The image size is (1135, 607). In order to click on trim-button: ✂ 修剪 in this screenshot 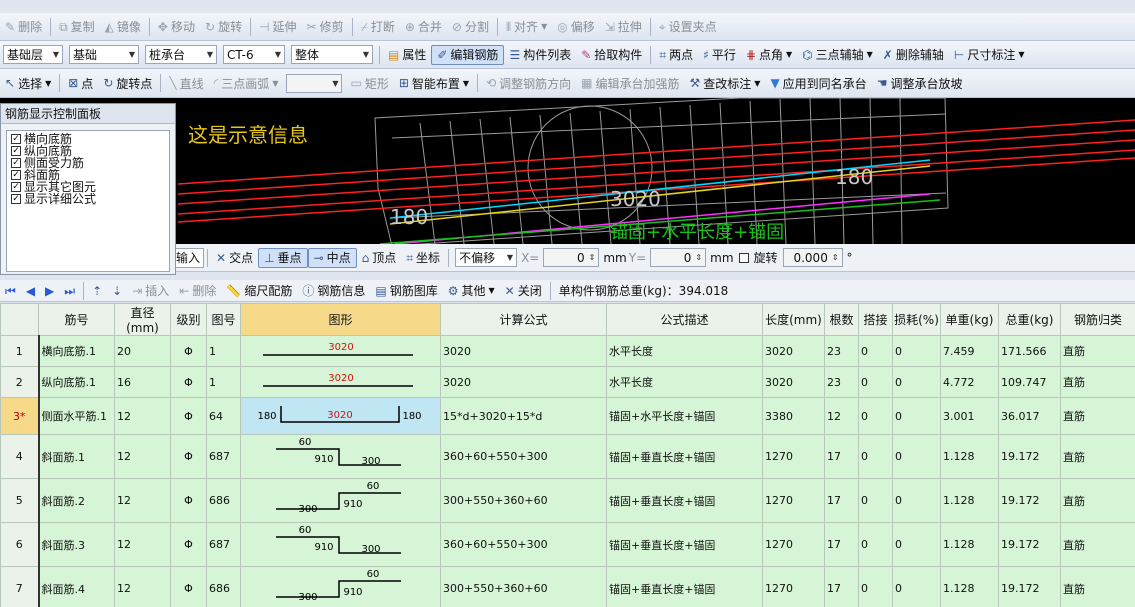, I will do `click(325, 27)`.